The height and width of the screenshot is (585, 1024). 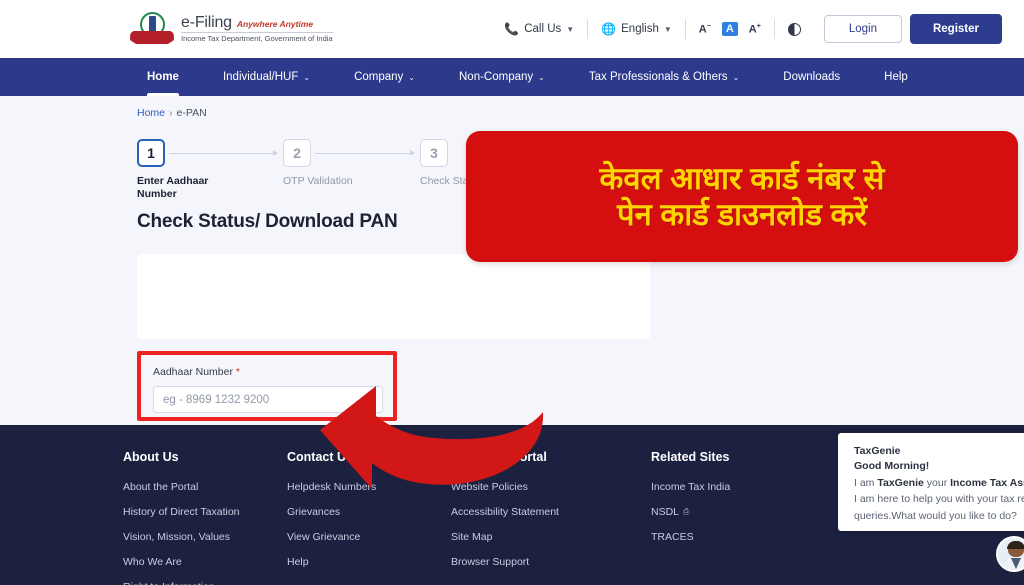 I want to click on banner-line-1: केवल आधार कार्ड नंबर से, so click(x=742, y=179).